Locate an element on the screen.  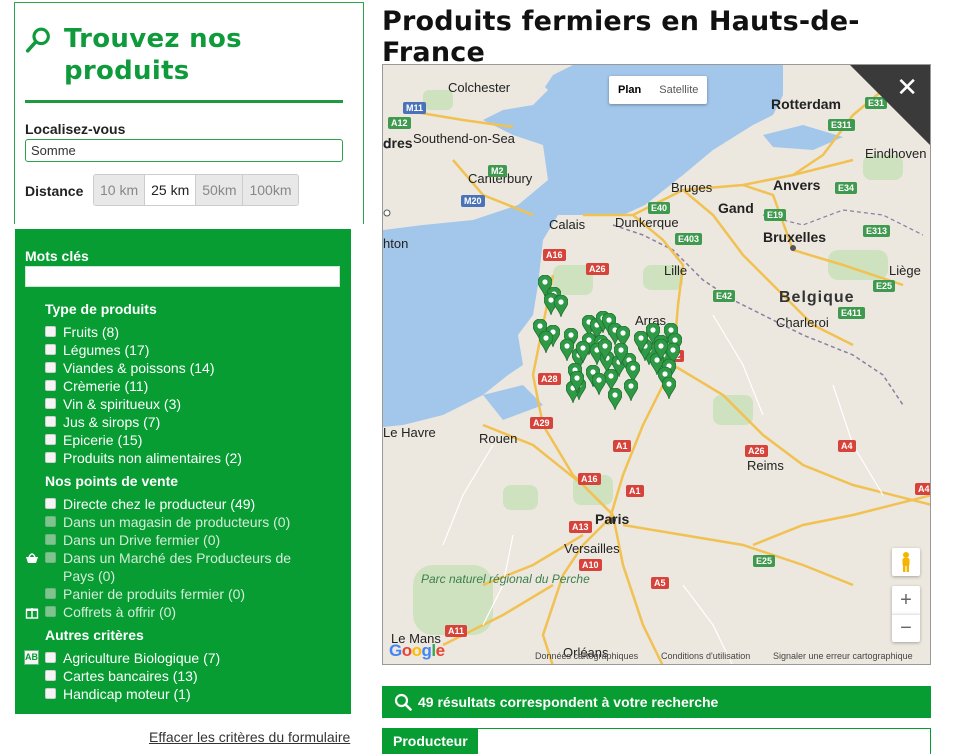
report-error-link: Signaler une erreur cartographique is located at coordinates (843, 656).